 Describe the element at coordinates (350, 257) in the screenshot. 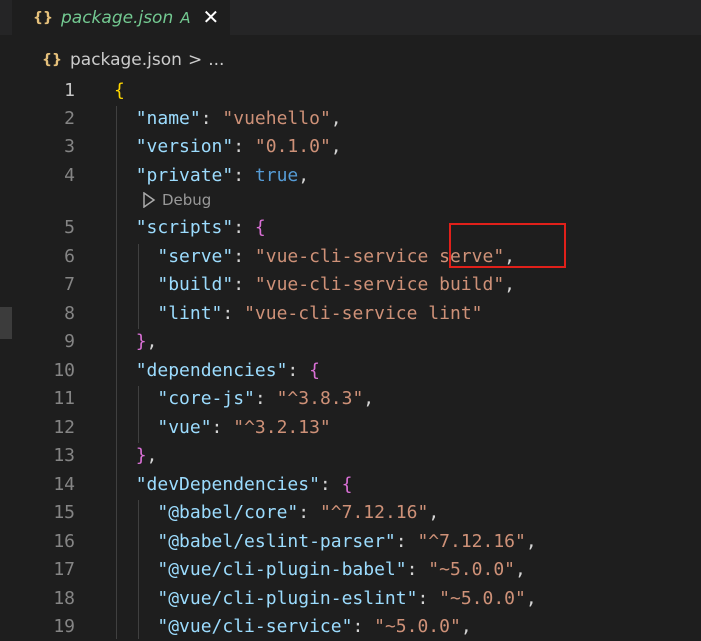

I see `code-line: 6 "serve": "vue-cli-service serve",` at that location.